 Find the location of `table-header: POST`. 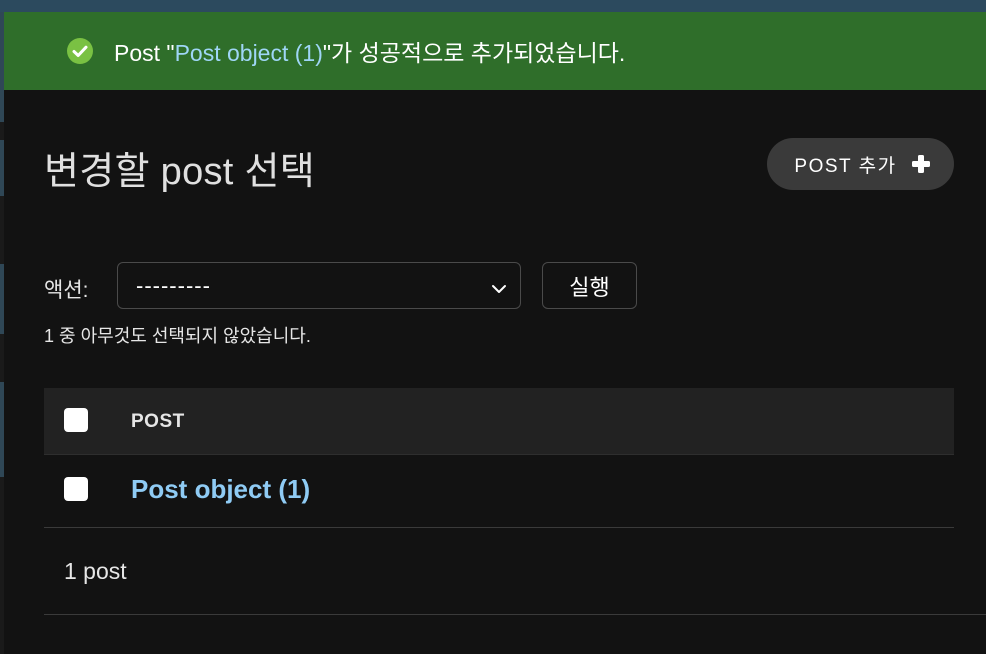

table-header: POST is located at coordinates (499, 421).